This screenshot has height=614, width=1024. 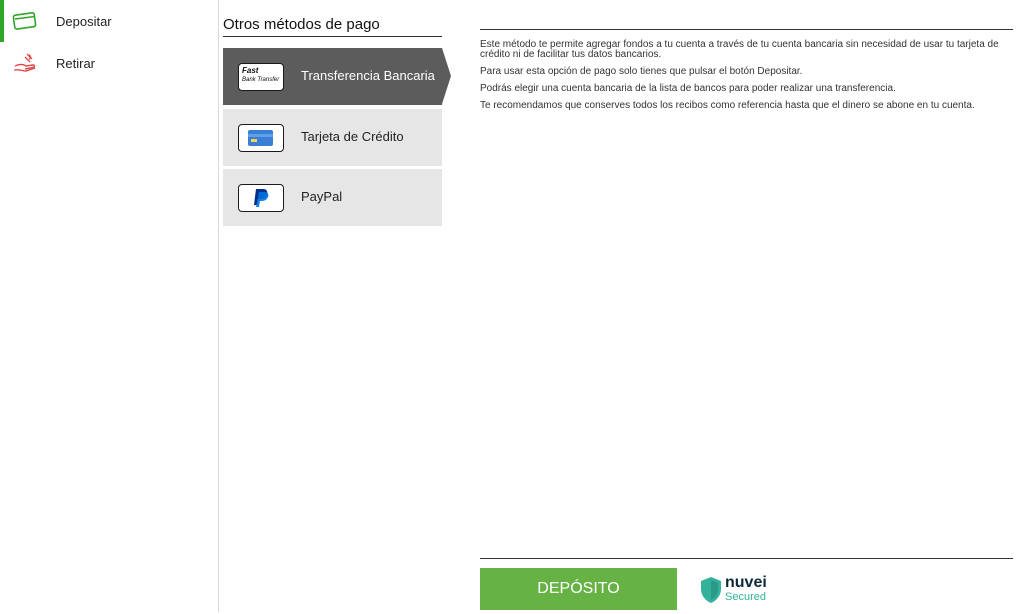 I want to click on sidebar-item-retirar: Retirar, so click(x=109, y=63).